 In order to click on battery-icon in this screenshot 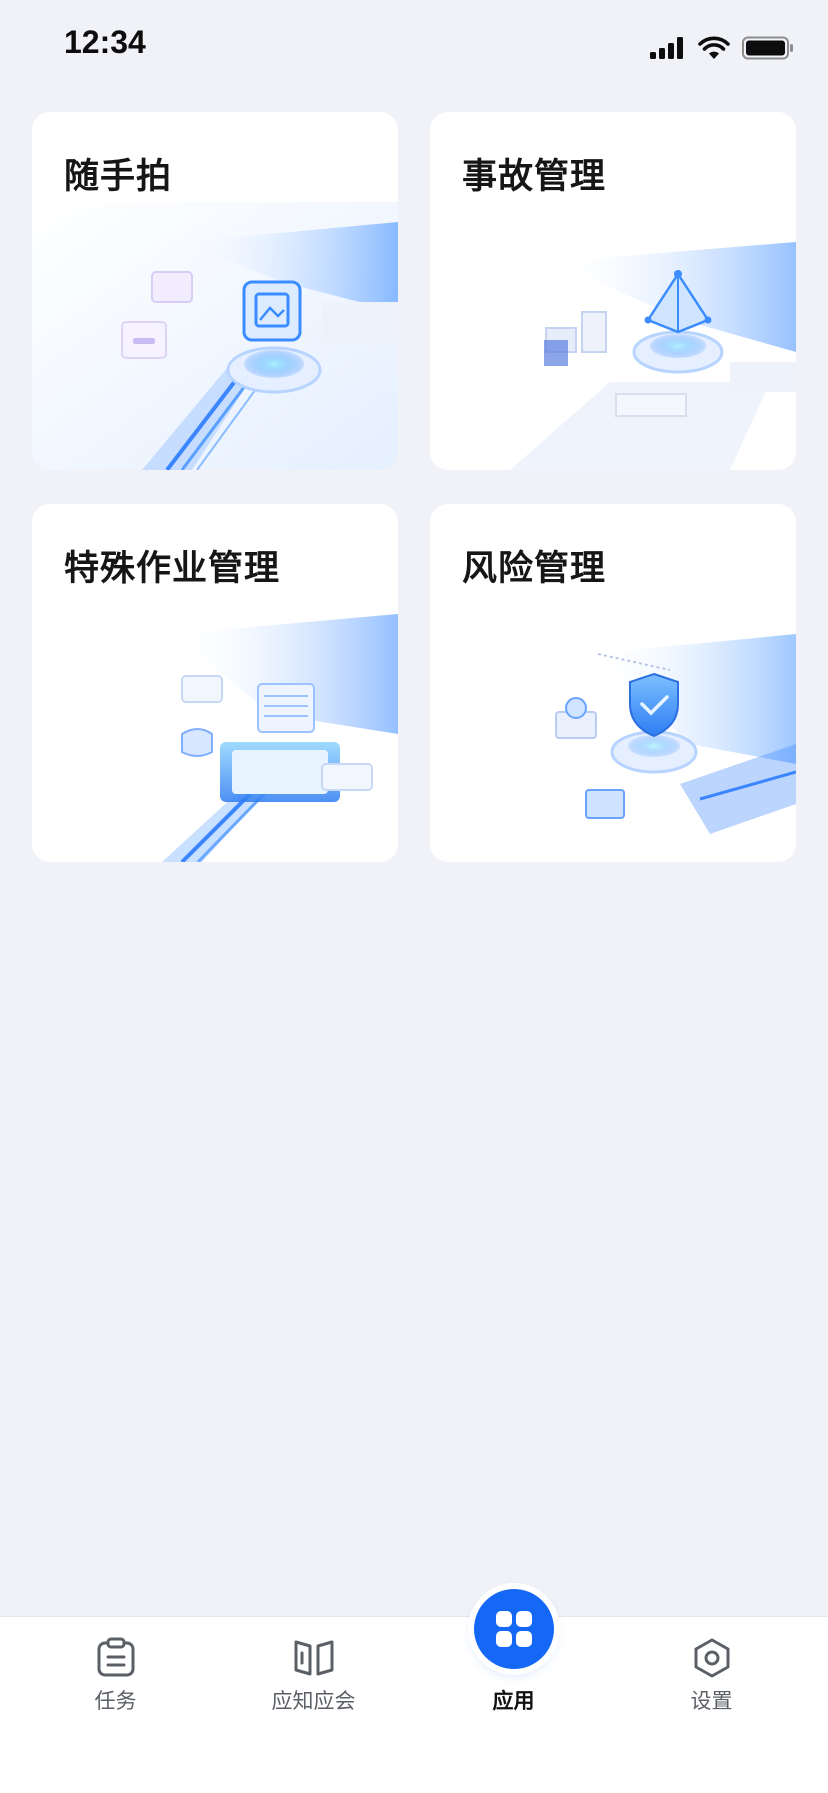, I will do `click(767, 48)`.